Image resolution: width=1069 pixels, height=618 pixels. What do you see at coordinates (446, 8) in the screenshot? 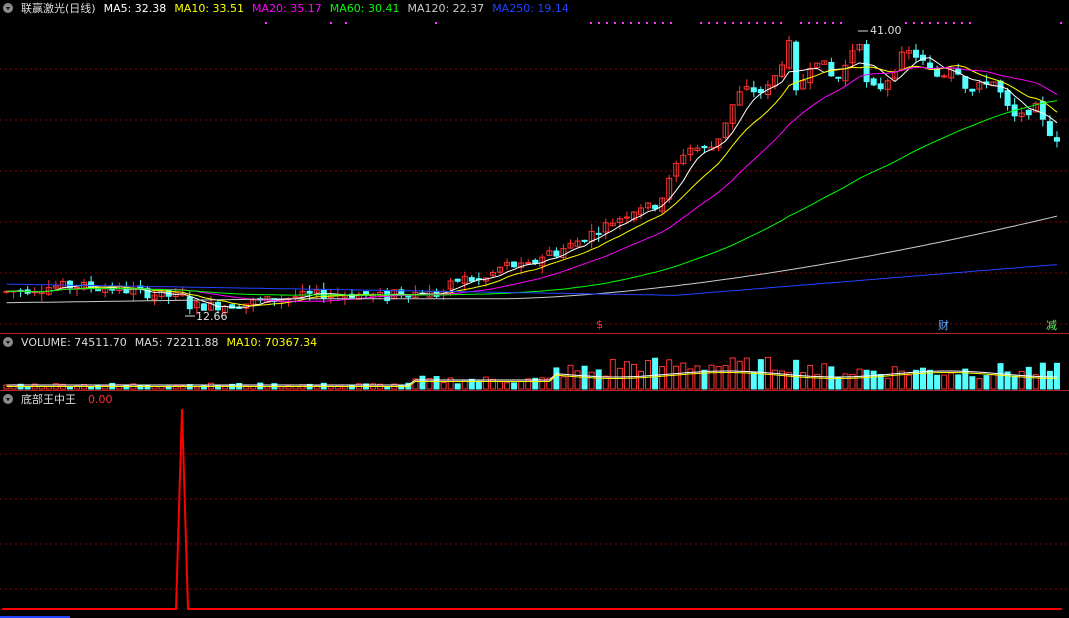
I see `price-legend-ma120: MA120: 22.37` at bounding box center [446, 8].